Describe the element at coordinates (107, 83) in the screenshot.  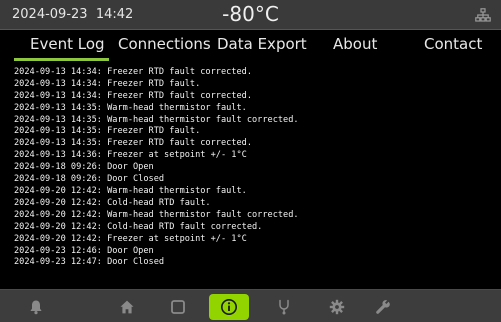
I see `log-entry: 2024-09-13 14:34: Freezer RTD fault.` at that location.